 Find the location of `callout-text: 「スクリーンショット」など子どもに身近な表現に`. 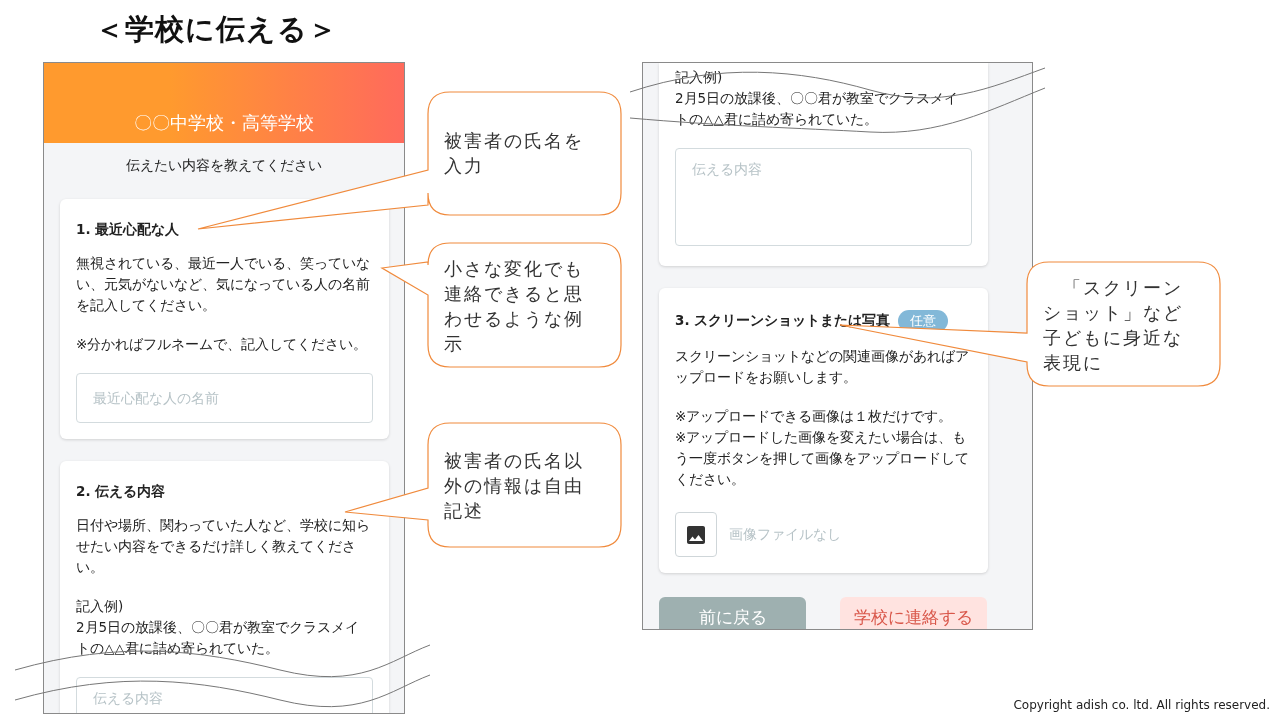

callout-text: 「スクリーンショット」など子どもに身近な表現に is located at coordinates (1113, 325).